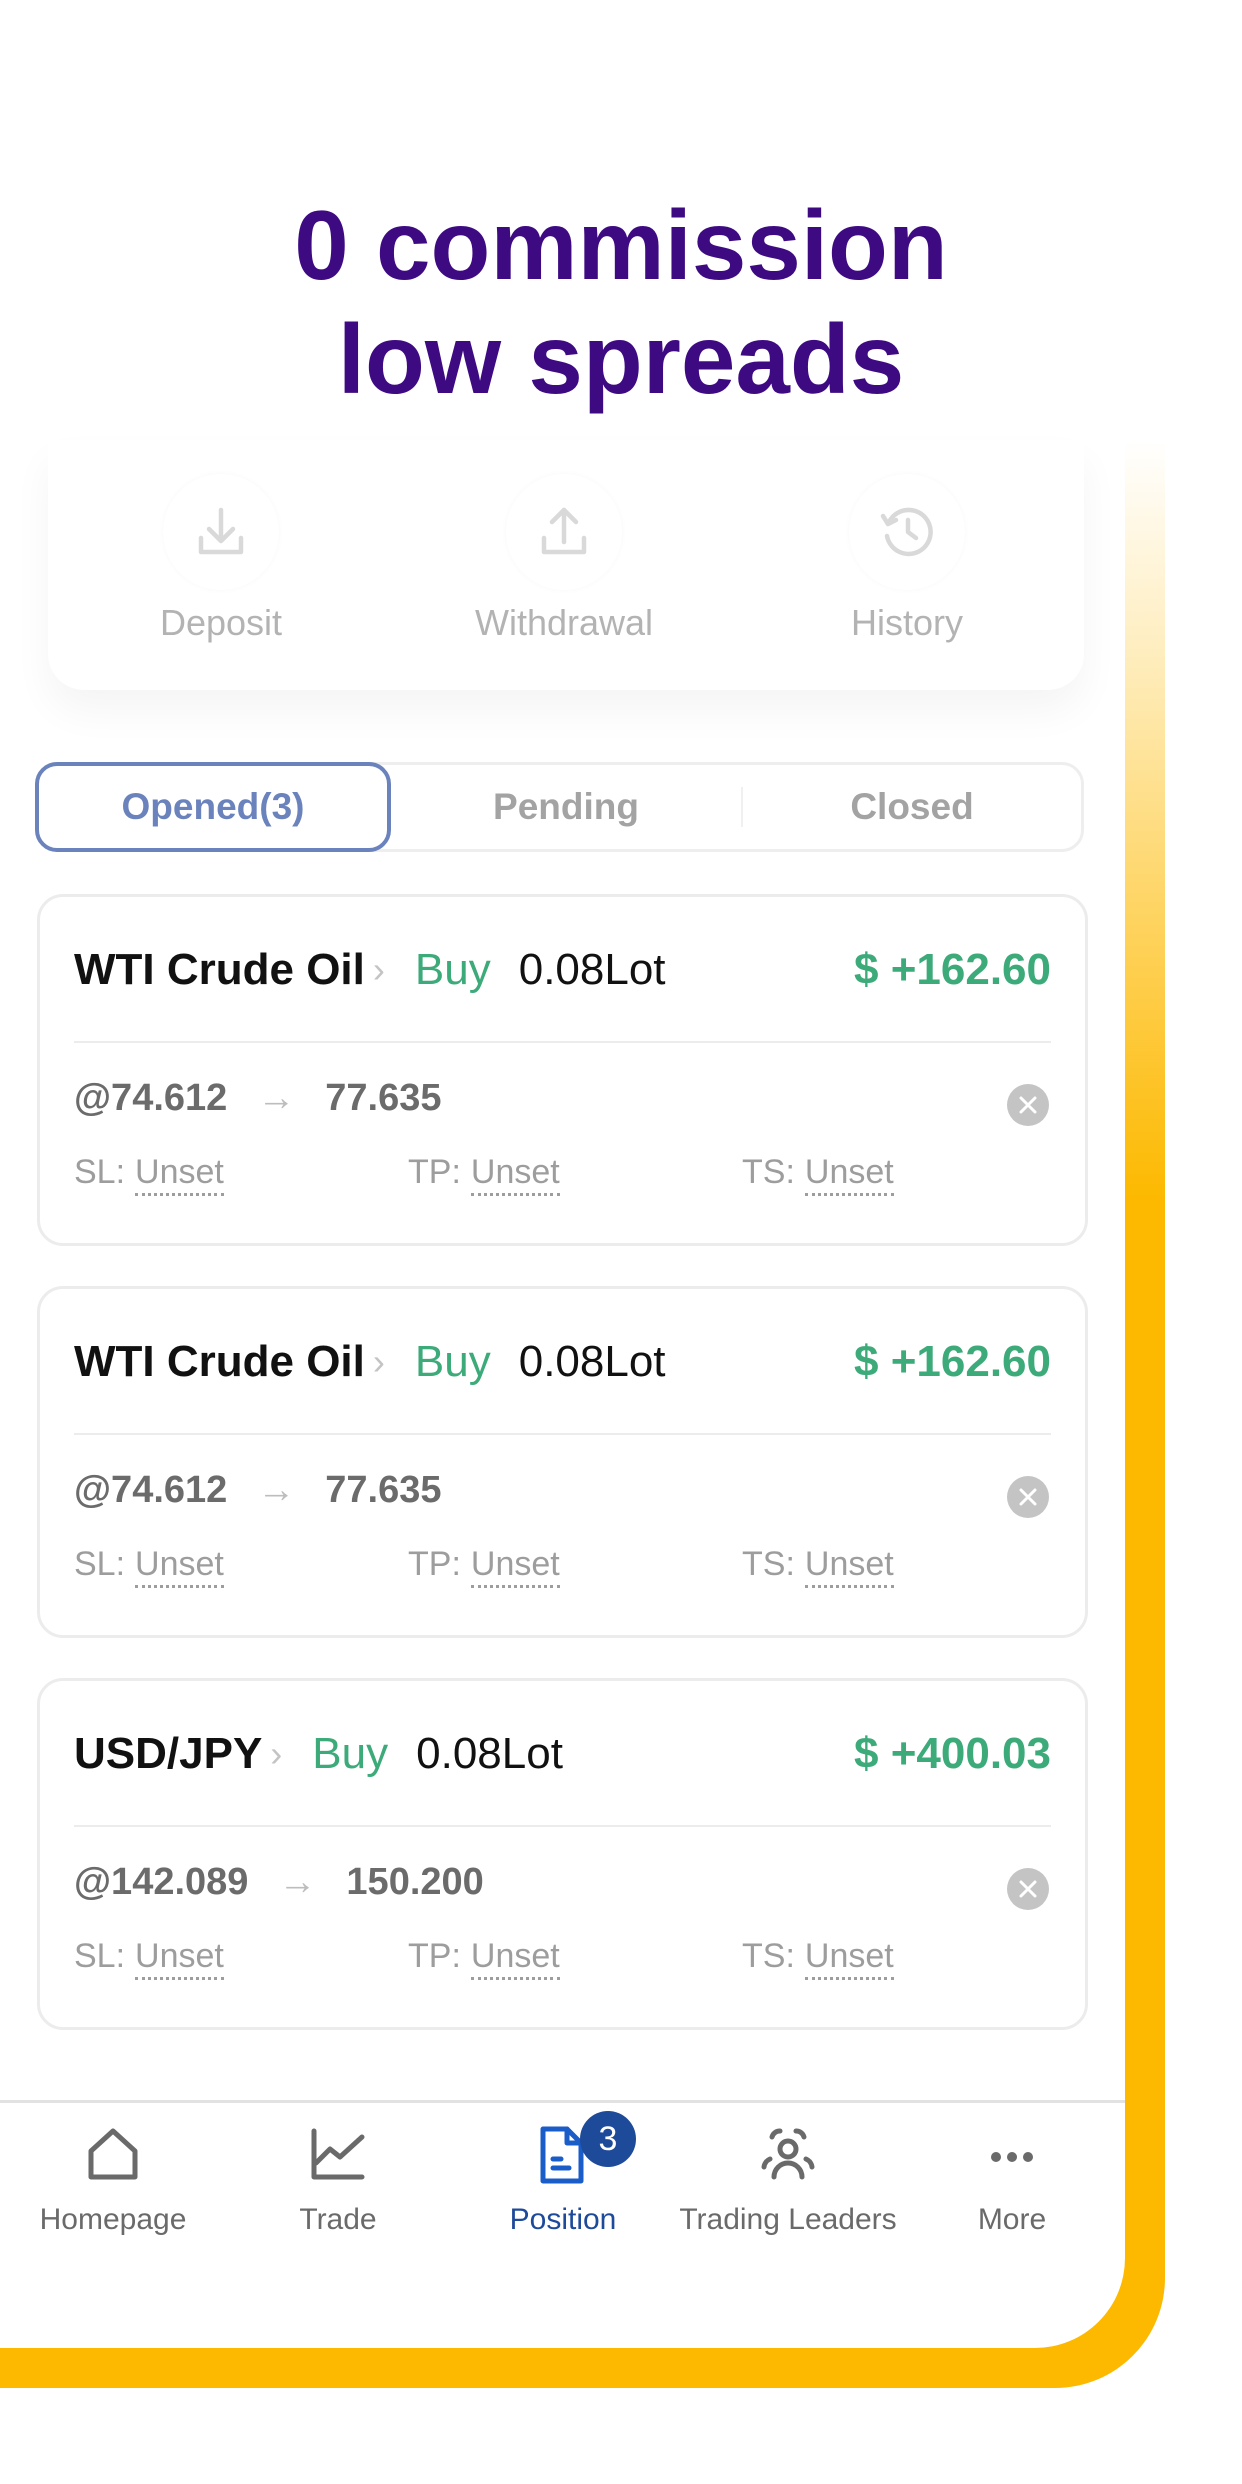  What do you see at coordinates (415, 1882) in the screenshot?
I see `current-price: 150.200` at bounding box center [415, 1882].